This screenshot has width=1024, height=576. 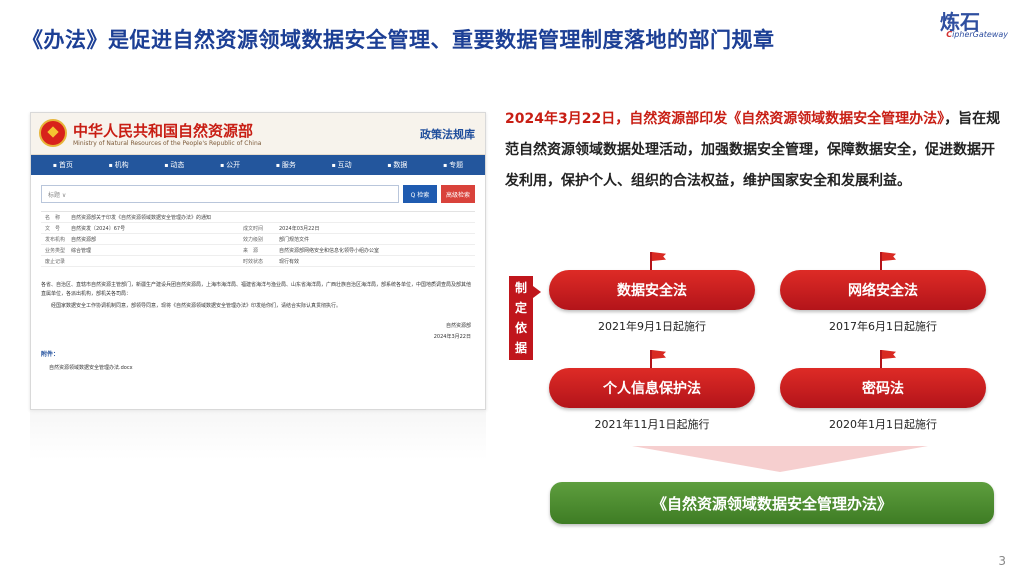 I want to click on down-arrow-icon, so click(x=780, y=459).